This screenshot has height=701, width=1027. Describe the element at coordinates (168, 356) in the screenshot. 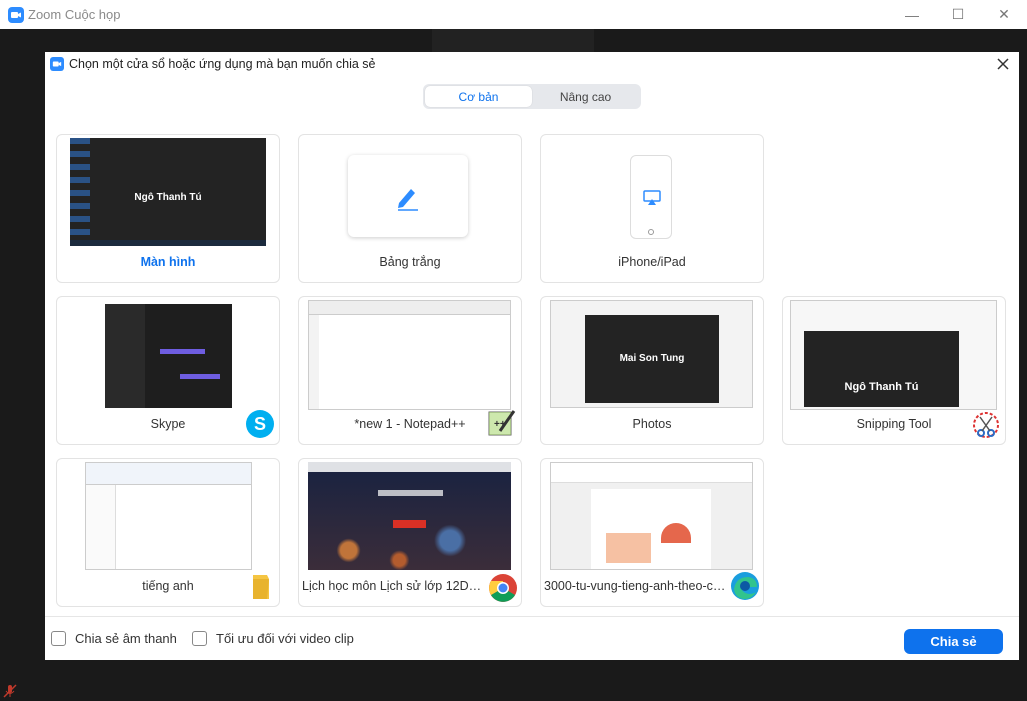

I see `skype-thumbnail` at that location.